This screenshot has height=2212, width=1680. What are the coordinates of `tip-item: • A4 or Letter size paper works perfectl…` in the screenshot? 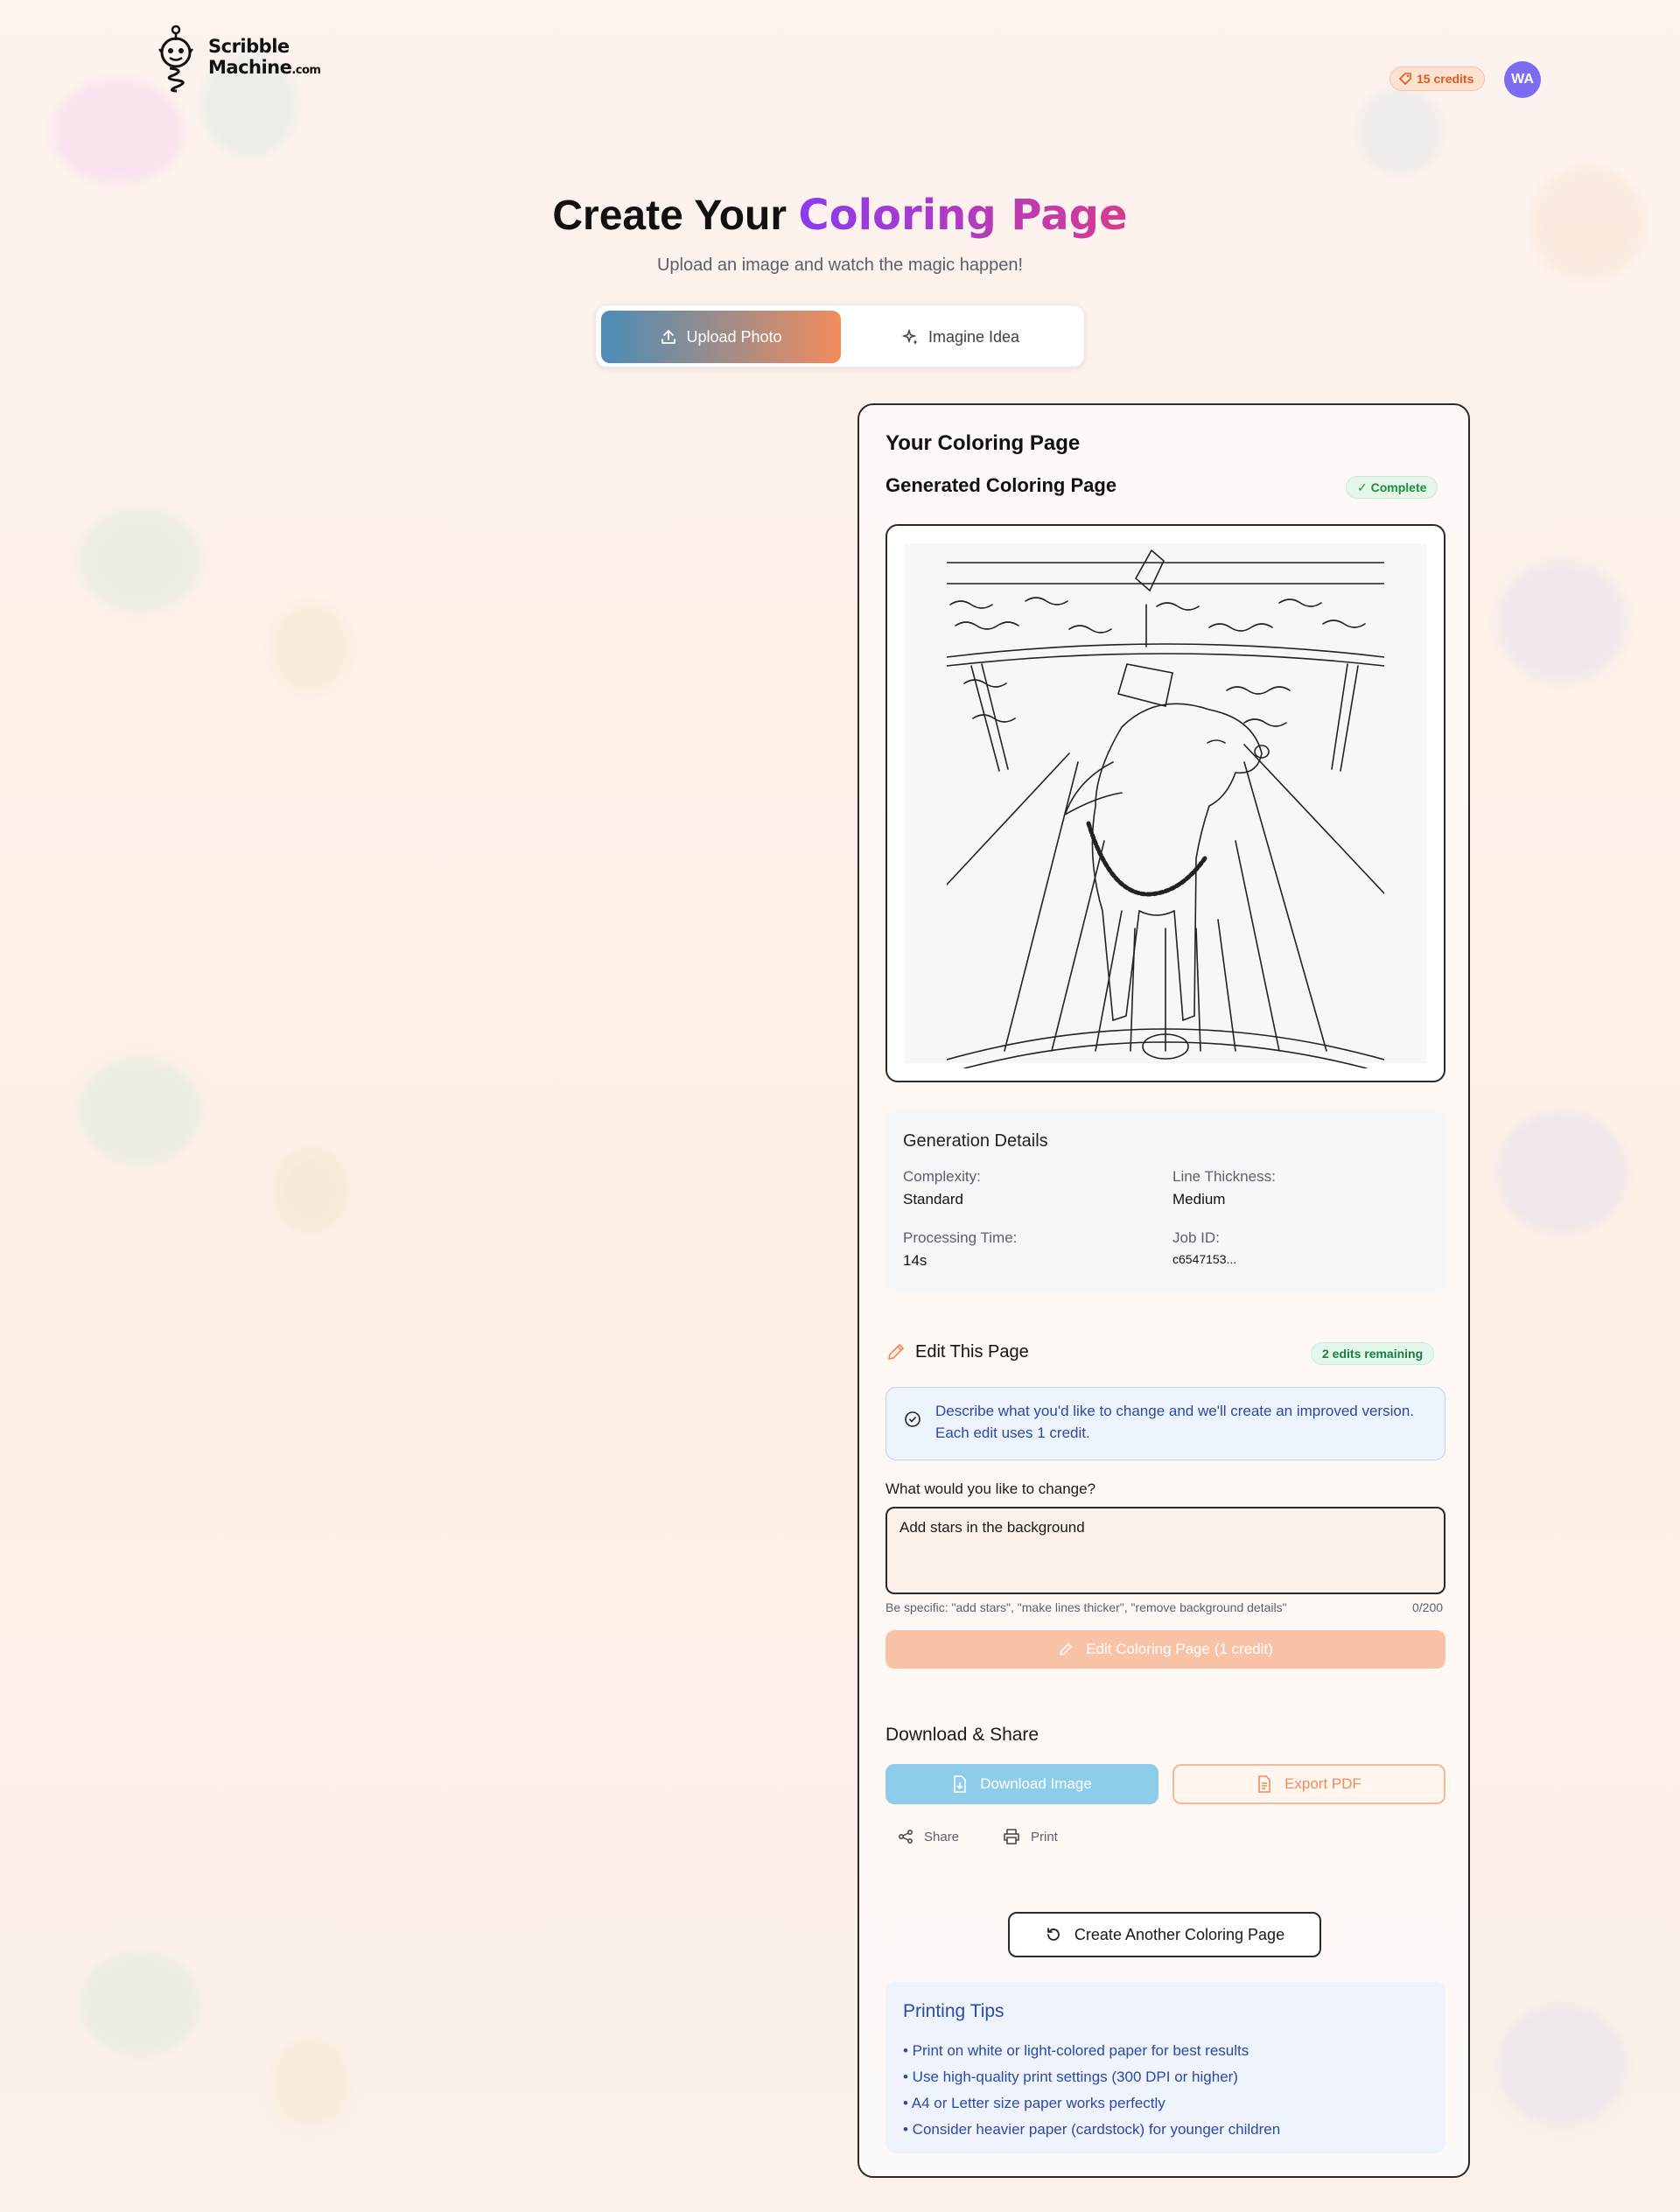 It's located at (1034, 2103).